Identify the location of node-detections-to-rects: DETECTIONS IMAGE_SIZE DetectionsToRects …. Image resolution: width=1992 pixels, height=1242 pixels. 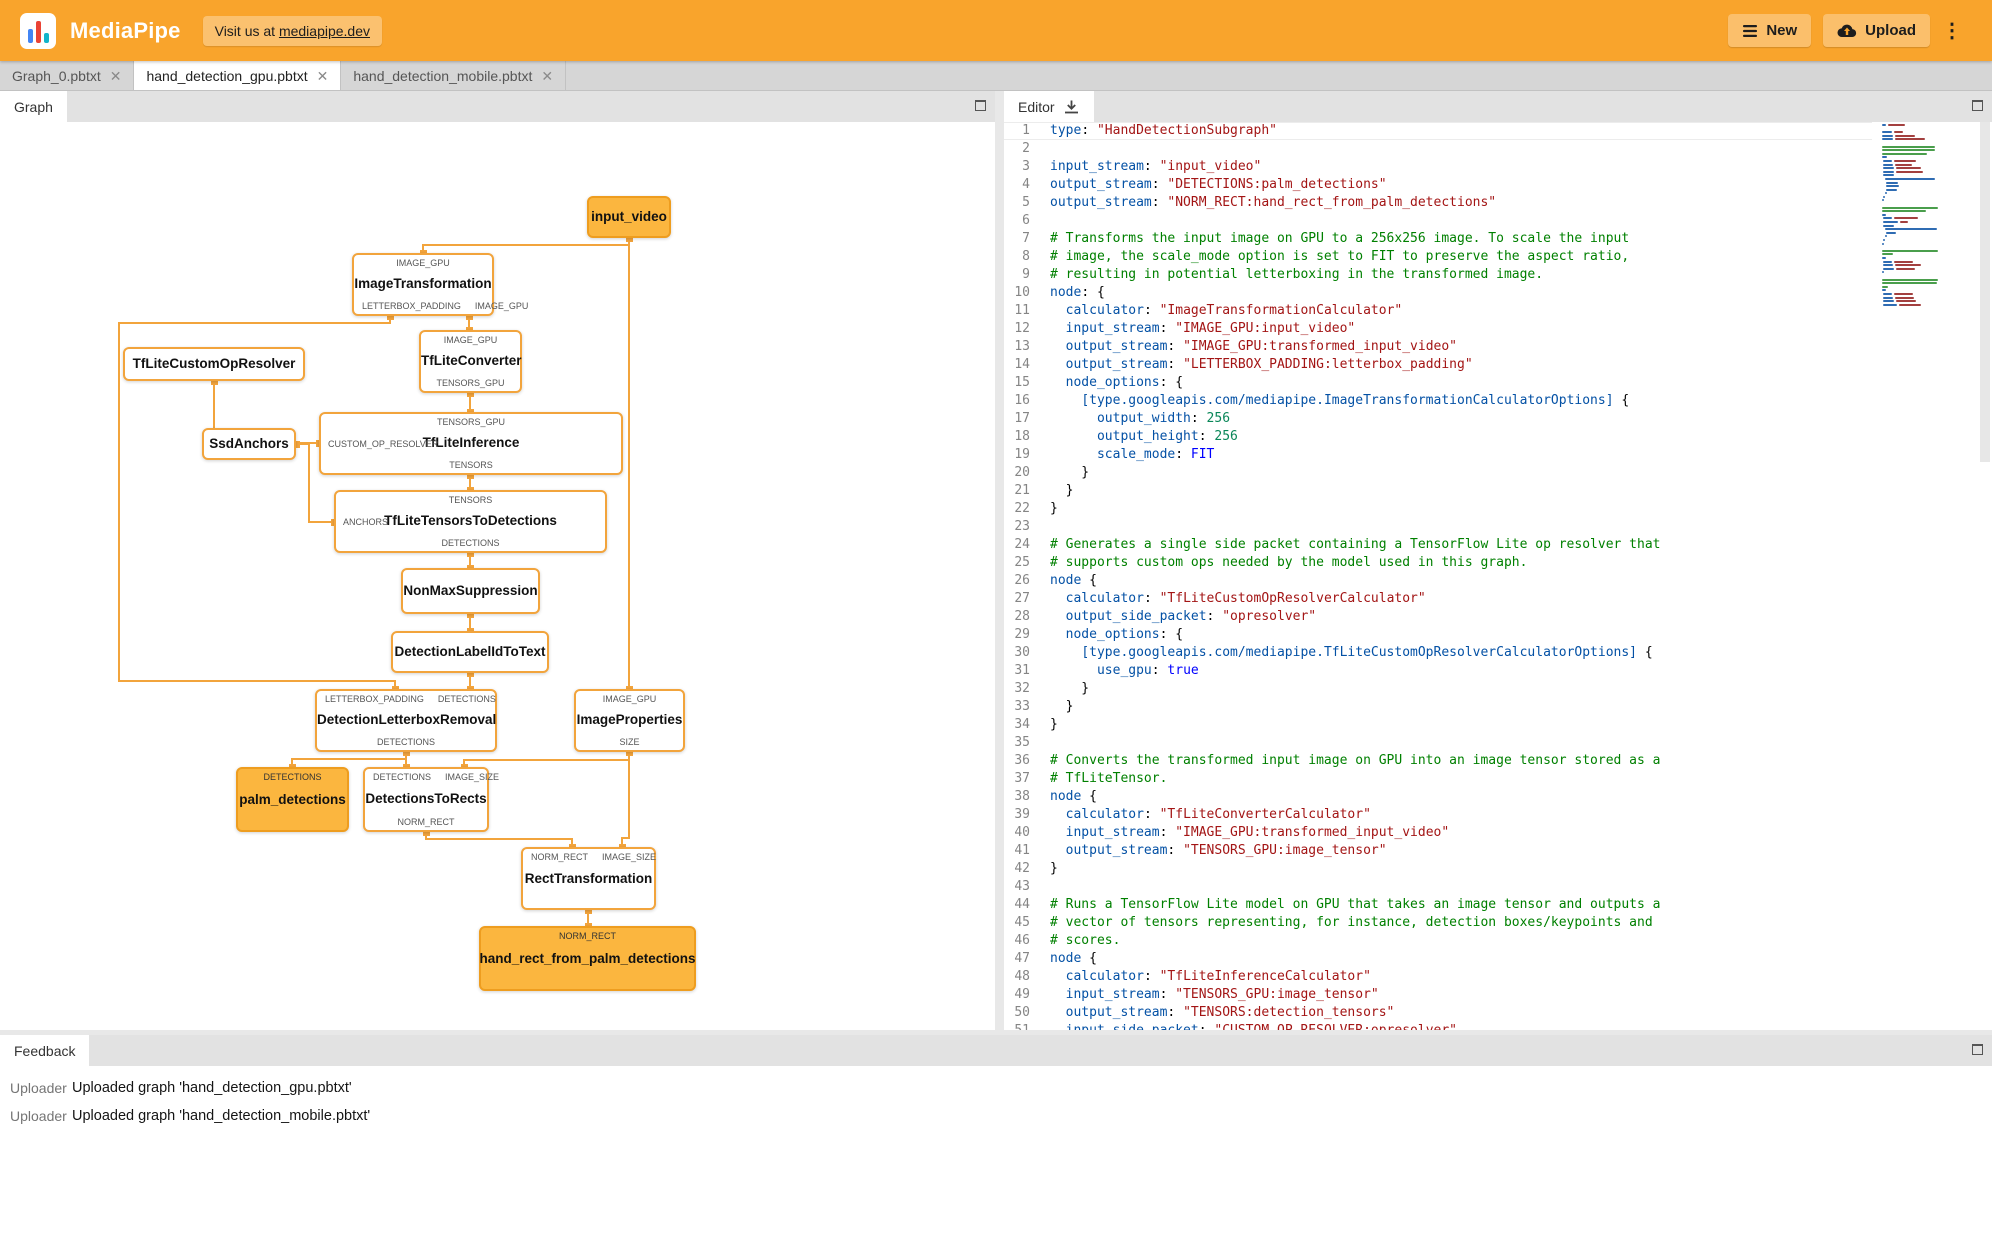
(431, 799).